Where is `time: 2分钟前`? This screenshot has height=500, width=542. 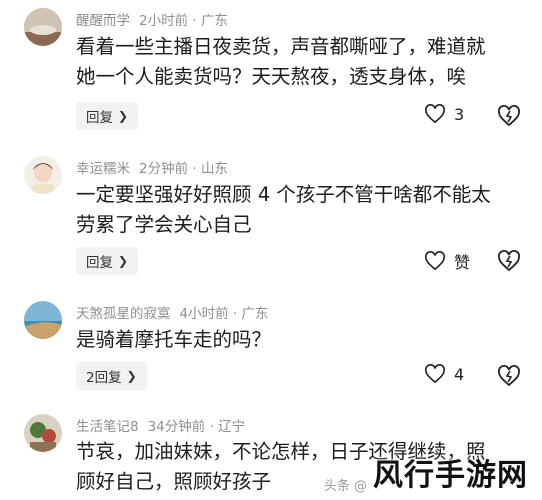
time: 2分钟前 is located at coordinates (164, 169).